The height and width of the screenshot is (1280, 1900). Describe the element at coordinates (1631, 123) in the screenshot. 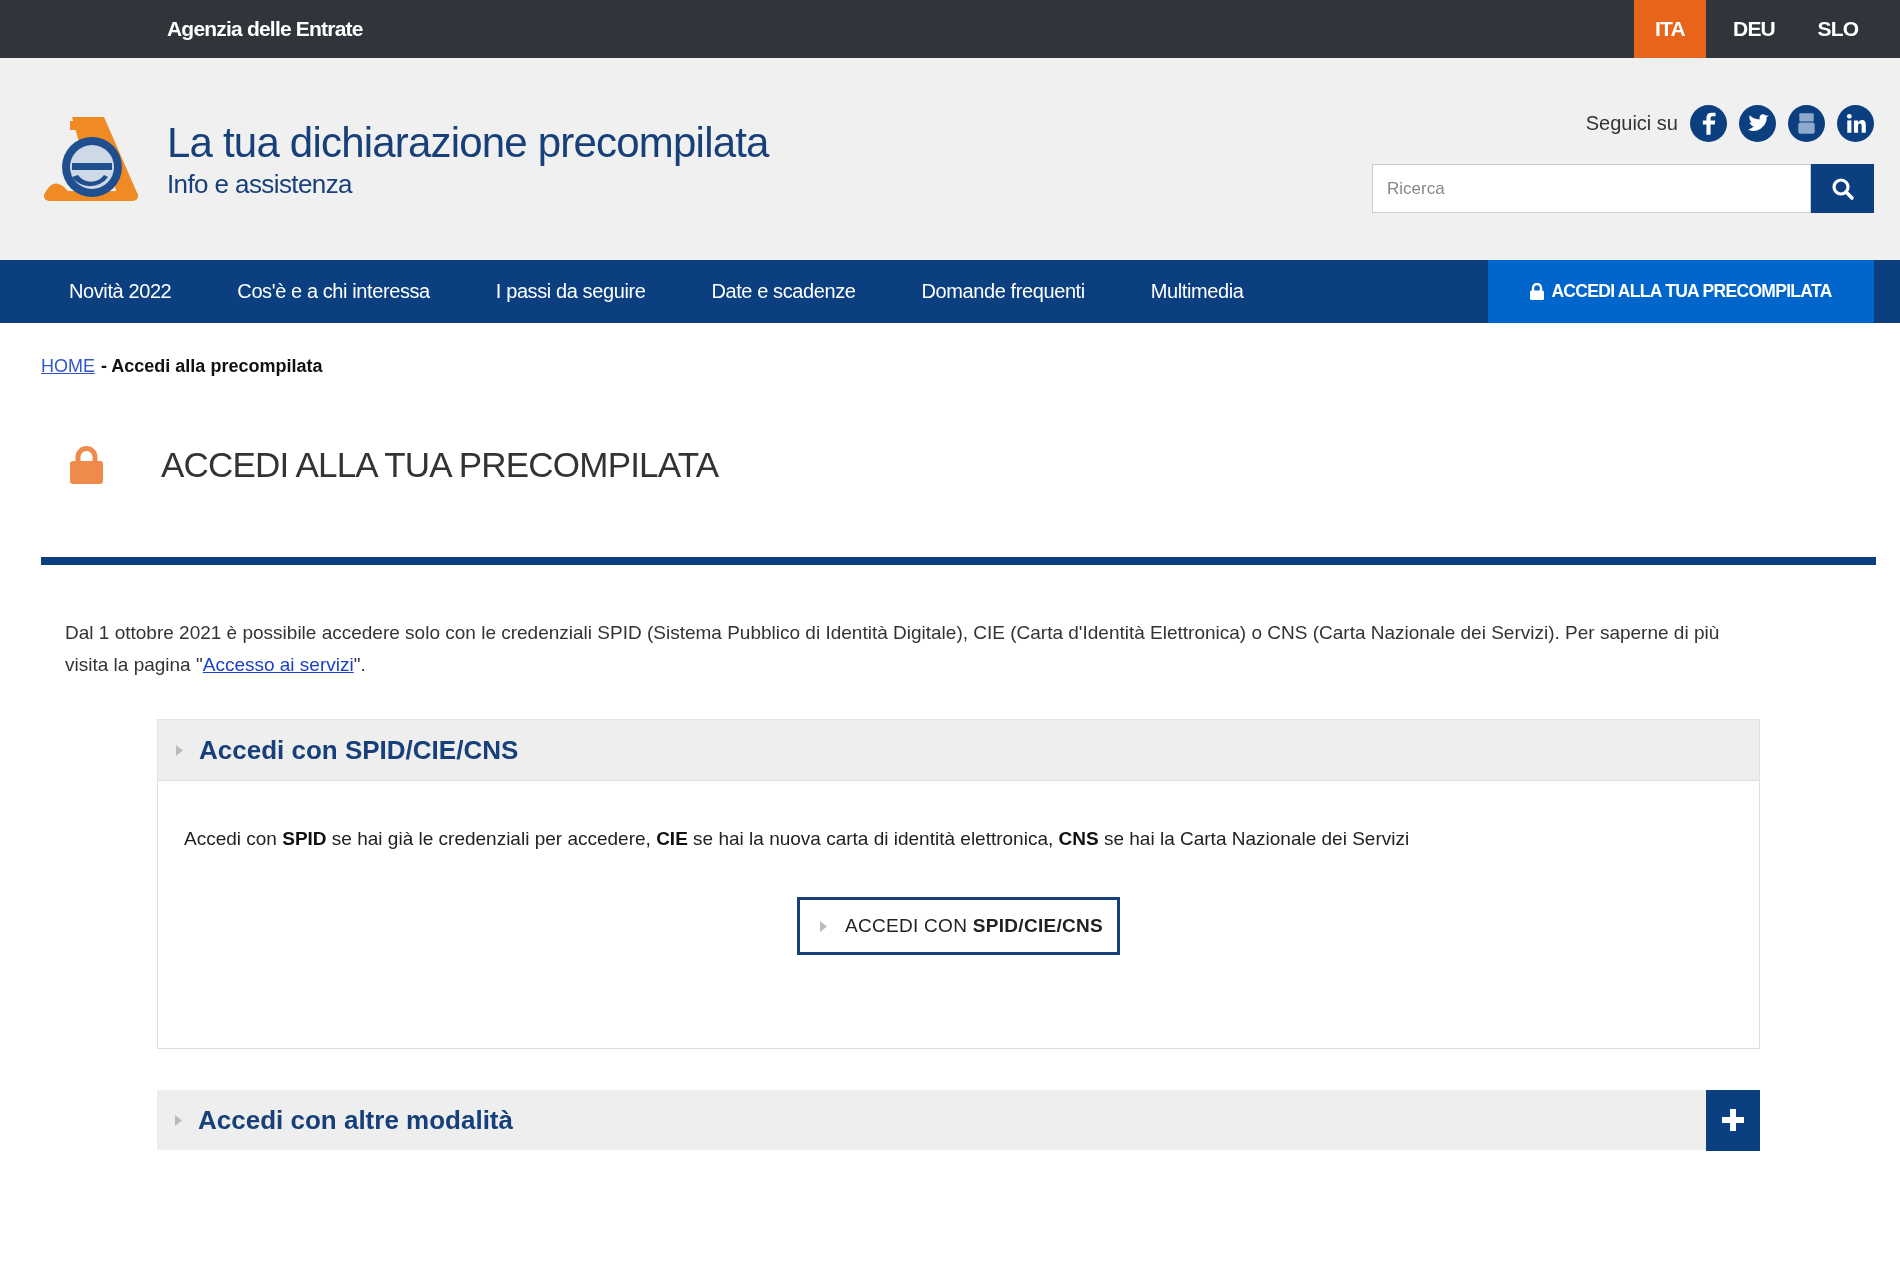

I see `follow-label: Seguici su` at that location.